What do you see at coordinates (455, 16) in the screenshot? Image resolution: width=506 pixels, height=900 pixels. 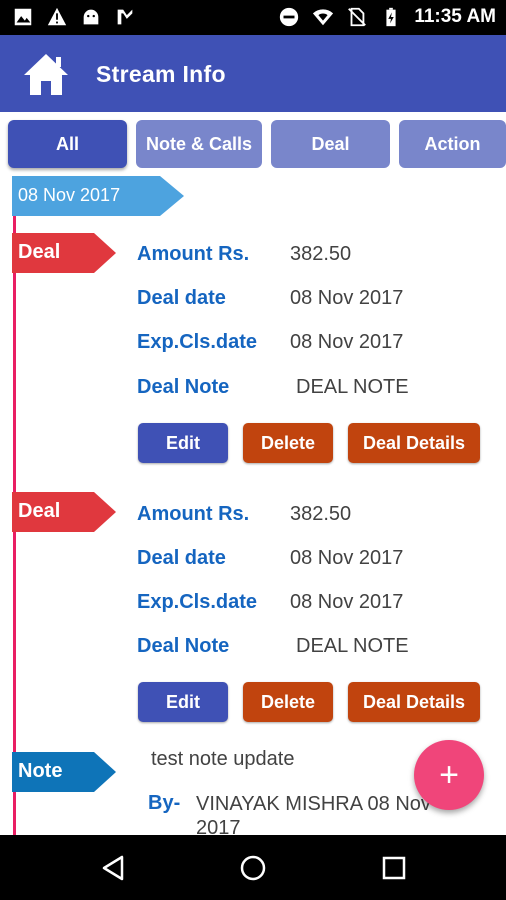 I see `status-time: 11:35 AM` at bounding box center [455, 16].